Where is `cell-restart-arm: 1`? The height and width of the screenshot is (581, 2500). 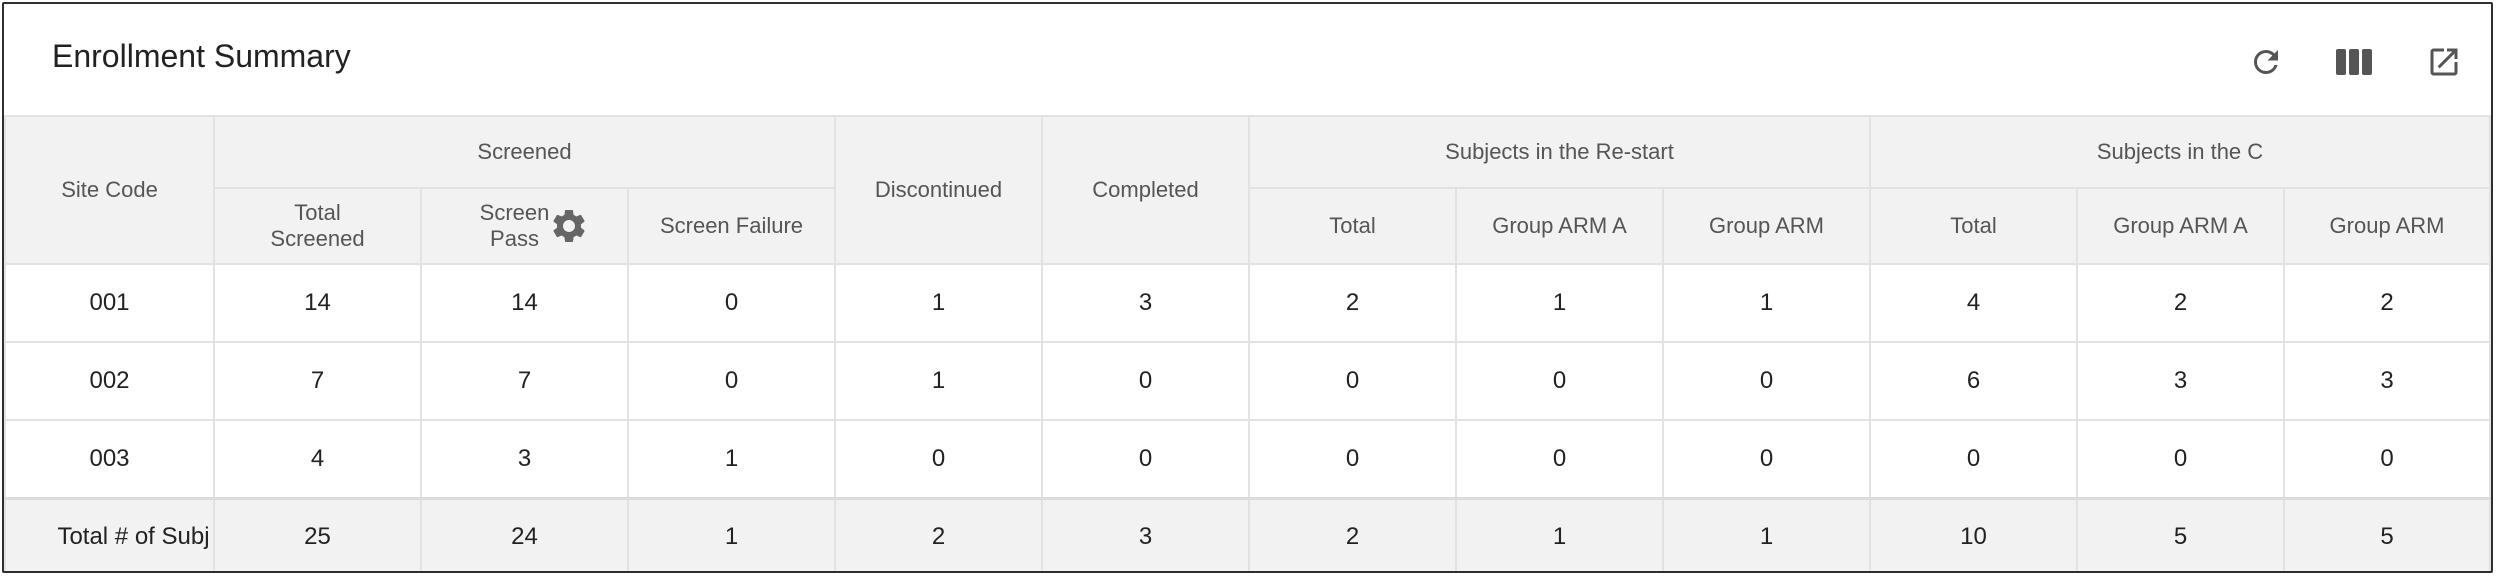 cell-restart-arm: 1 is located at coordinates (1766, 303).